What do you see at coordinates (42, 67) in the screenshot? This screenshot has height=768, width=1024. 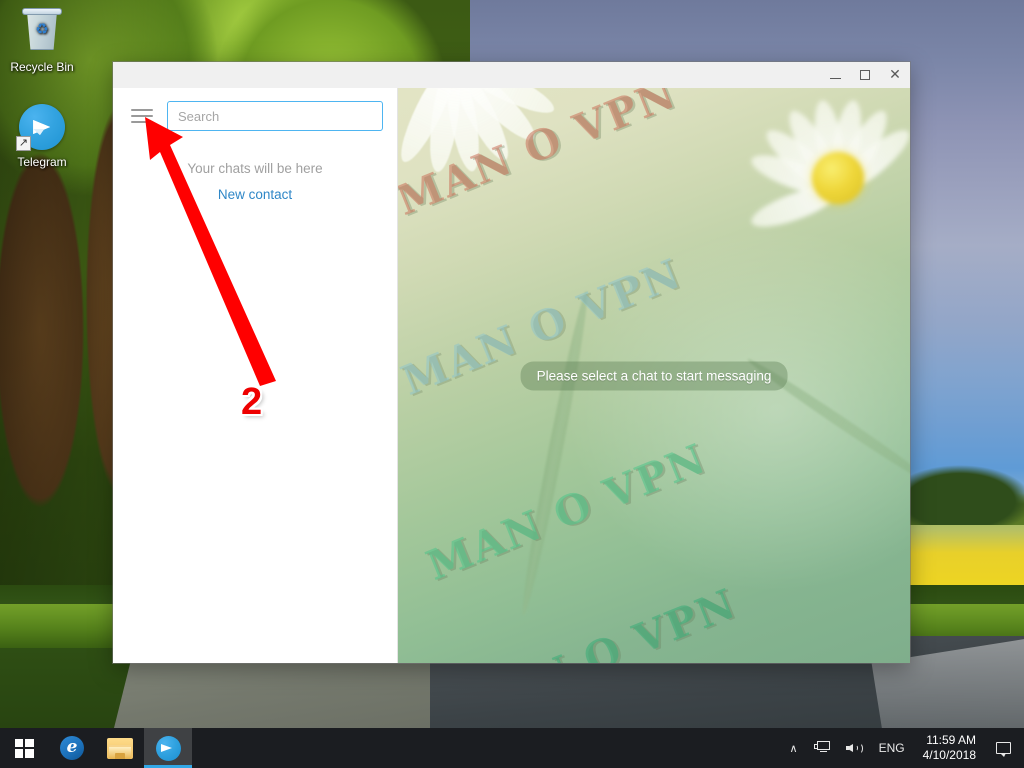 I see `desktop-icon-label: Recycle Bin` at bounding box center [42, 67].